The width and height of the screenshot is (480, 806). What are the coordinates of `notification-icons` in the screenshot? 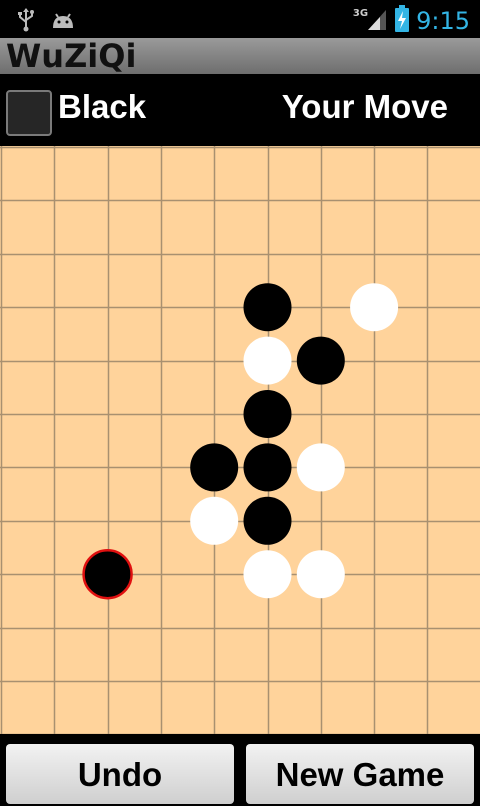 It's located at (46, 22).